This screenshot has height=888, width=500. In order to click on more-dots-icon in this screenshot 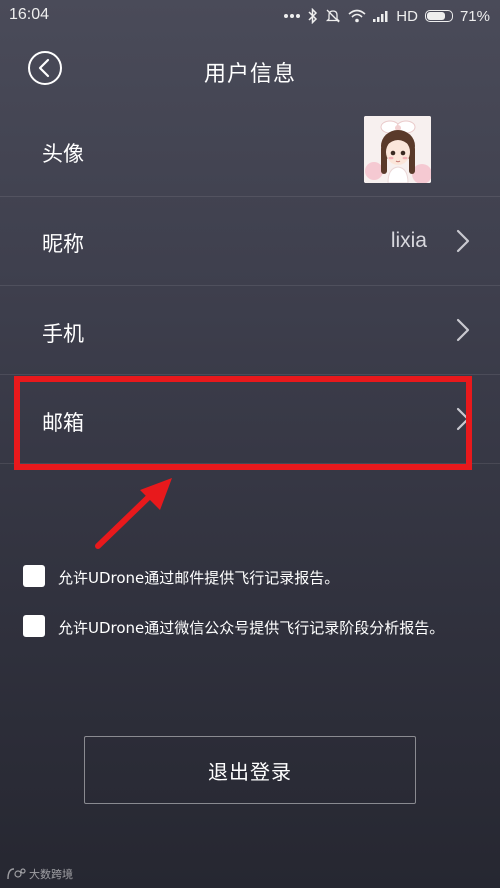, I will do `click(292, 16)`.